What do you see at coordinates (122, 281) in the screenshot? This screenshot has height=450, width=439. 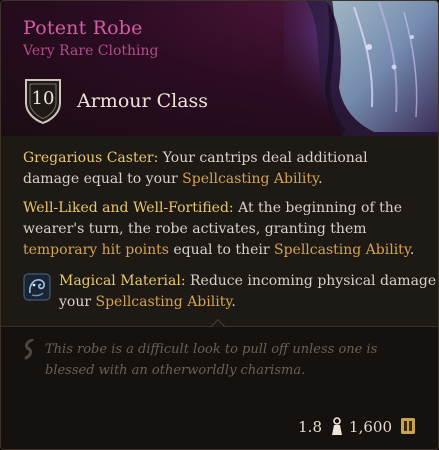 I see `passive-name: Magical Material:` at bounding box center [122, 281].